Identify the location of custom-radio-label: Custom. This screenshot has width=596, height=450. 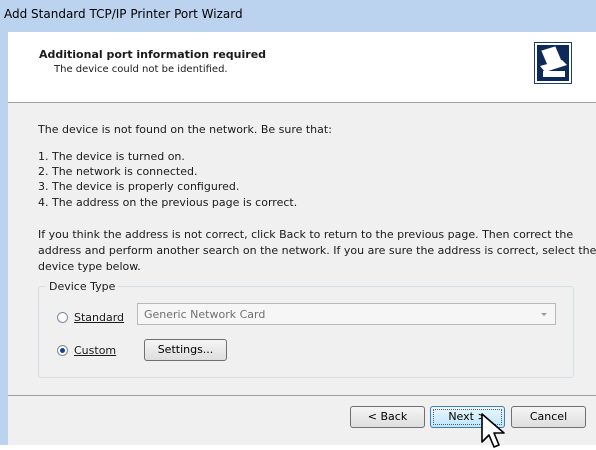
(95, 350).